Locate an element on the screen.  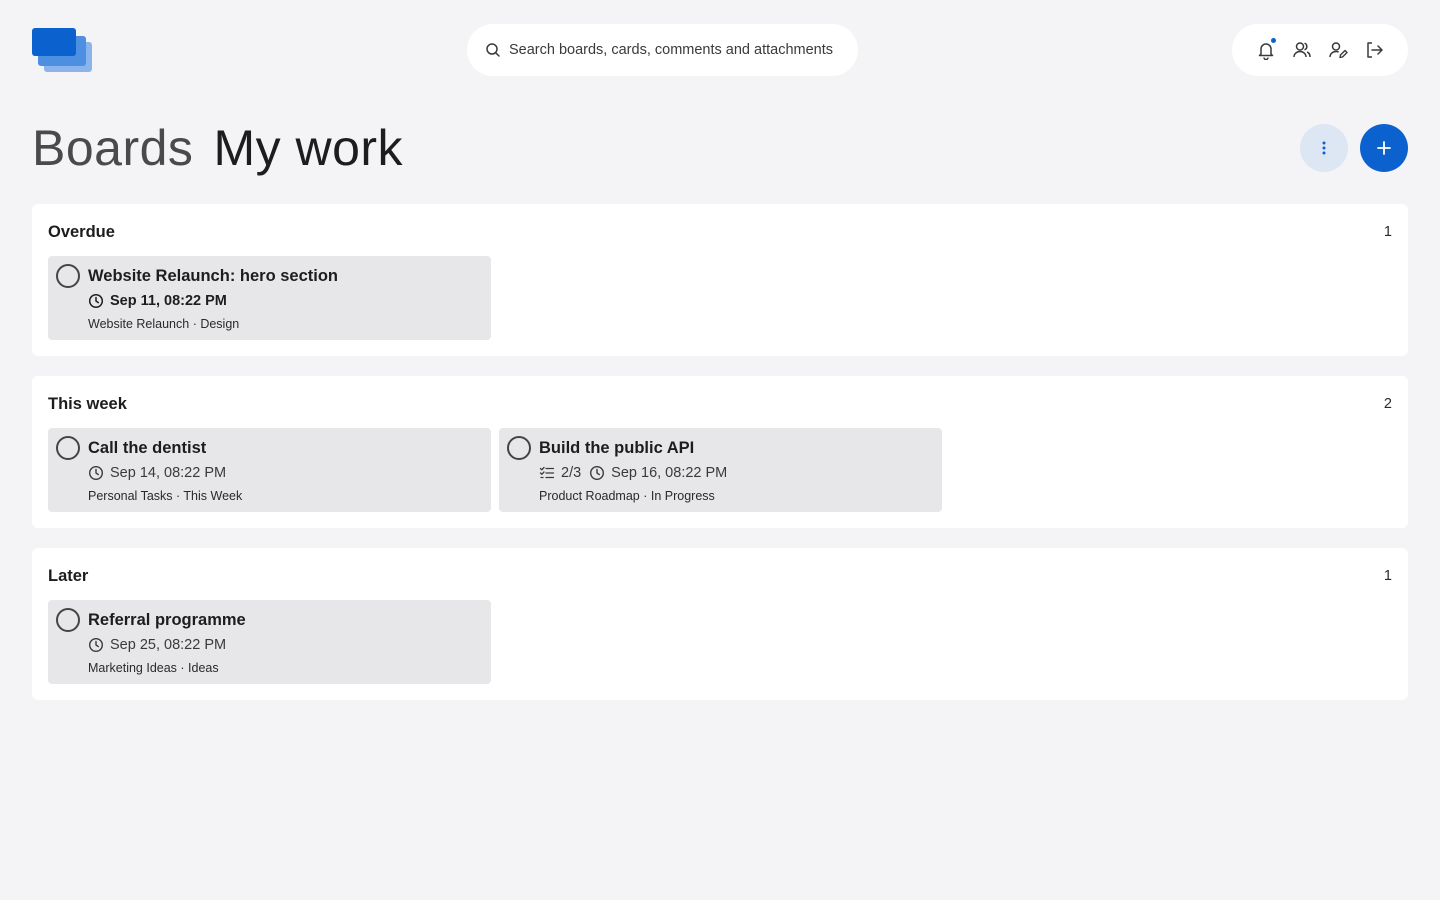
card-title: Build the public API is located at coordinates (617, 448).